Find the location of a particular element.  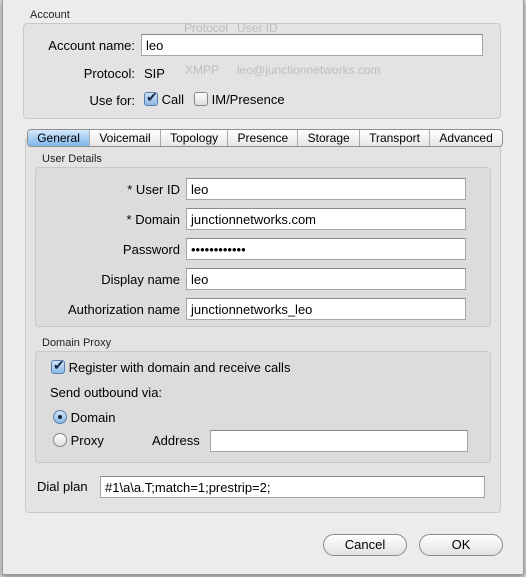

address-input is located at coordinates (339, 441).